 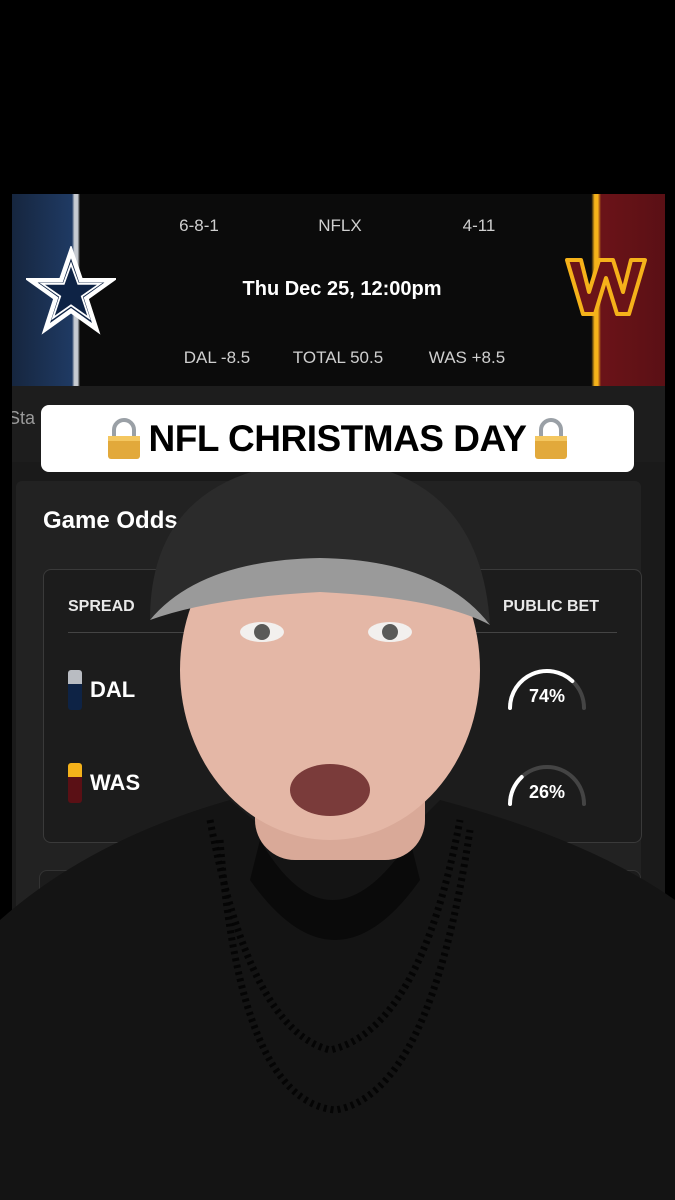 I want to click on title-banner: NFL CHRISTMAS DAY, so click(x=337, y=438).